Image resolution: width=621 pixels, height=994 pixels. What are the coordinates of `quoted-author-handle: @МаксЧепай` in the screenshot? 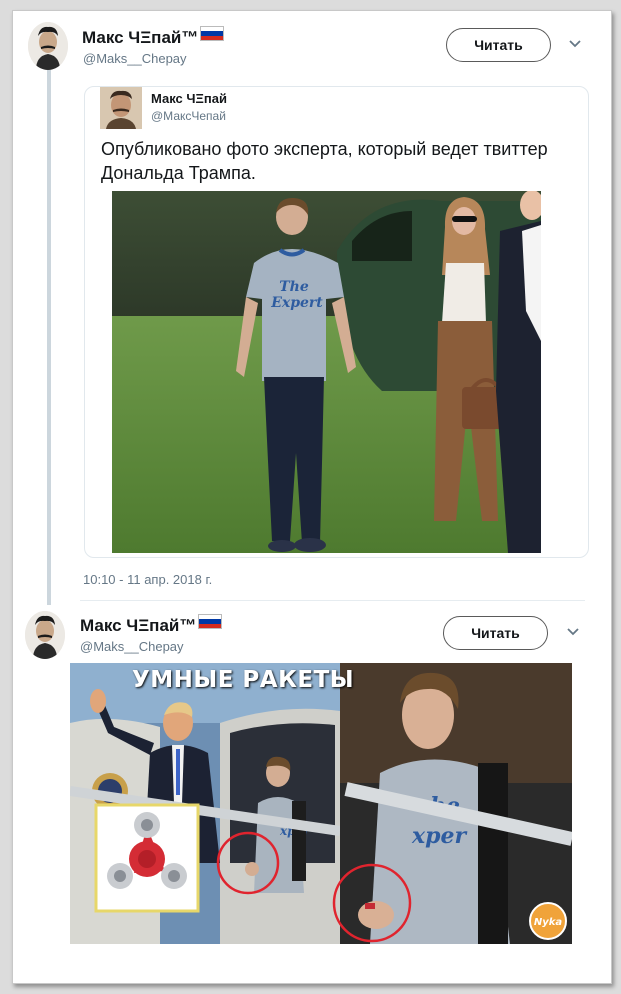 It's located at (188, 116).